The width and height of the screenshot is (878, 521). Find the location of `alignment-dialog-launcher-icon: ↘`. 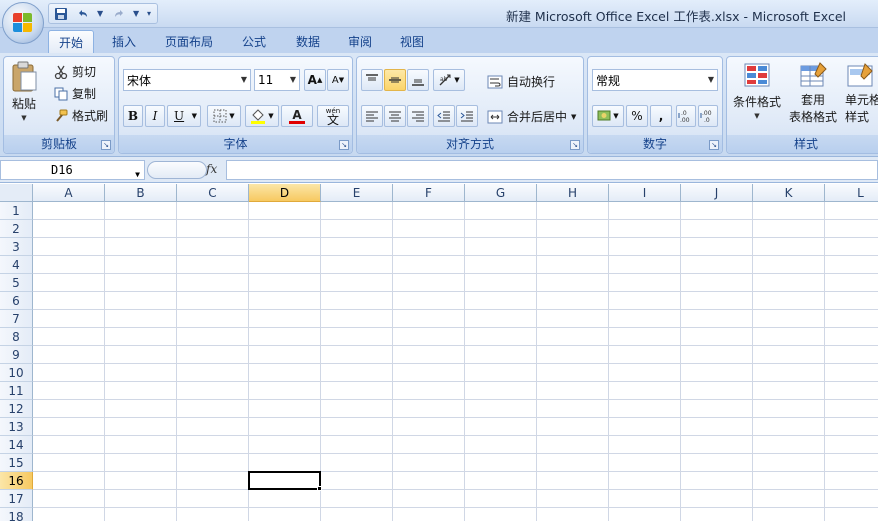

alignment-dialog-launcher-icon: ↘ is located at coordinates (575, 145).